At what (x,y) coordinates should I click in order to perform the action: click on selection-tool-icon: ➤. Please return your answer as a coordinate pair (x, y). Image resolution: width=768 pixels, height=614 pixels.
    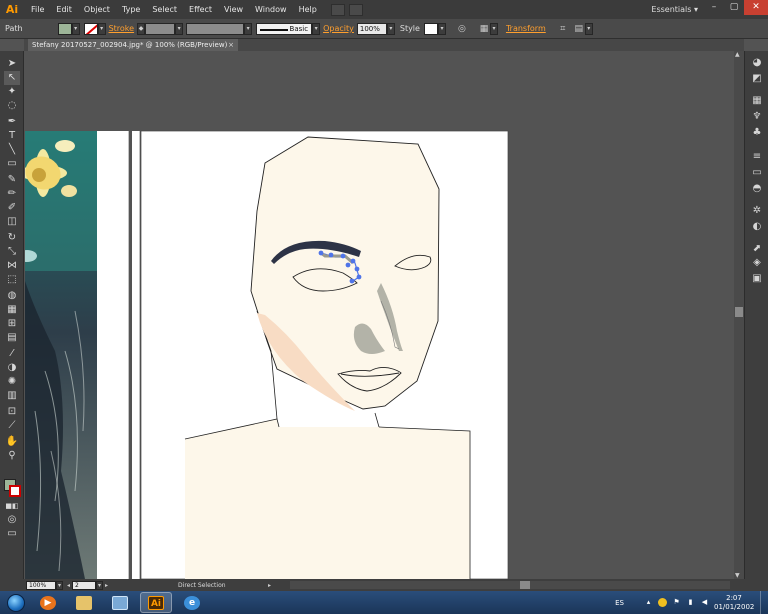
    Looking at the image, I should click on (12, 64).